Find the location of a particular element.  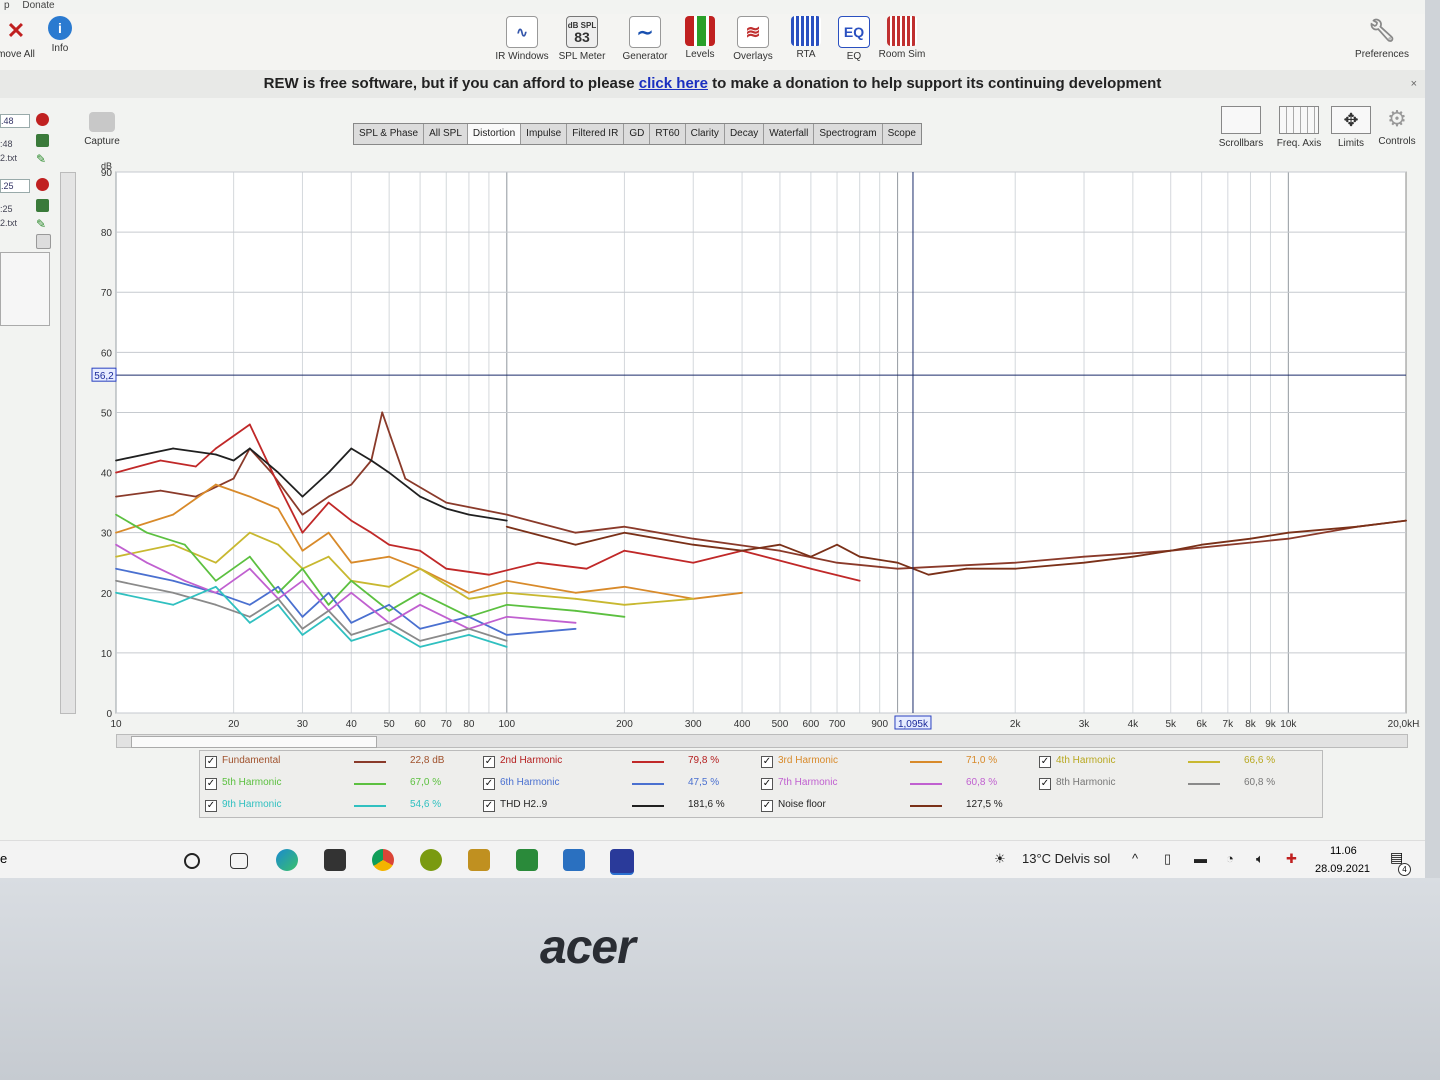

tab-filtered-ir: Filtered IR is located at coordinates (596, 134).